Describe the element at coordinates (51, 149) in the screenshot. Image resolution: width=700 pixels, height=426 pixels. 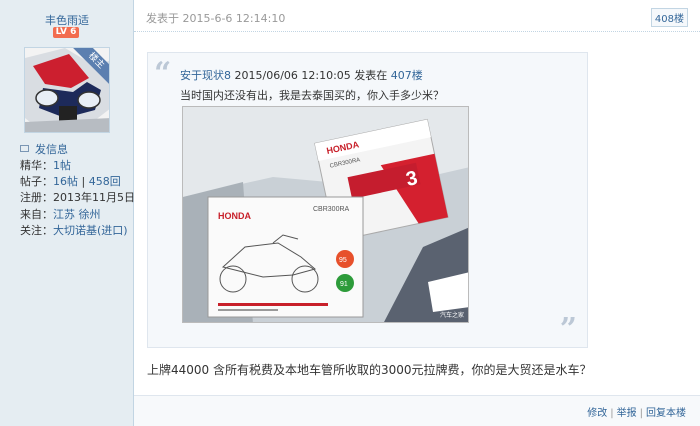
I see `send-message-label: 发信息` at that location.